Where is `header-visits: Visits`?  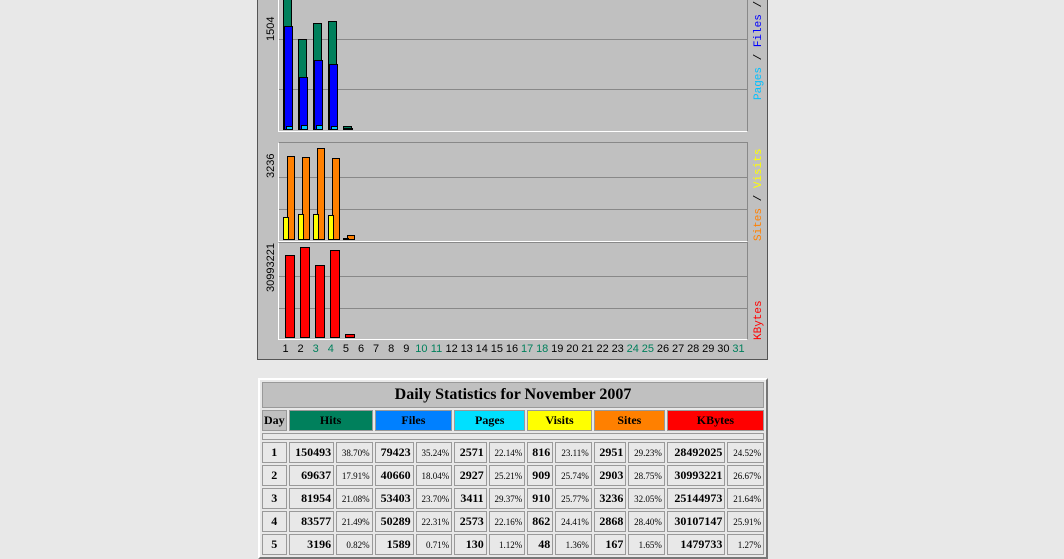
header-visits: Visits is located at coordinates (559, 420).